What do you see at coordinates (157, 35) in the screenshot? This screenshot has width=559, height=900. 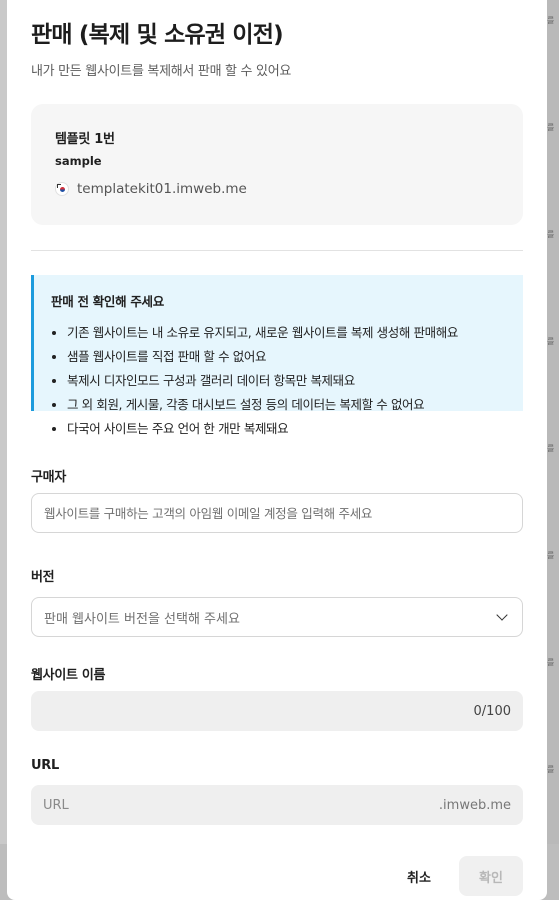 I see `dialog-title: 판매 (복제 및 소유권 이전)` at bounding box center [157, 35].